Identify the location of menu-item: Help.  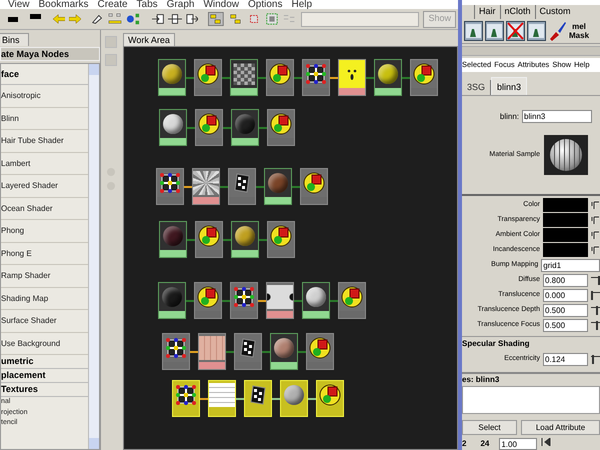
(302, 4).